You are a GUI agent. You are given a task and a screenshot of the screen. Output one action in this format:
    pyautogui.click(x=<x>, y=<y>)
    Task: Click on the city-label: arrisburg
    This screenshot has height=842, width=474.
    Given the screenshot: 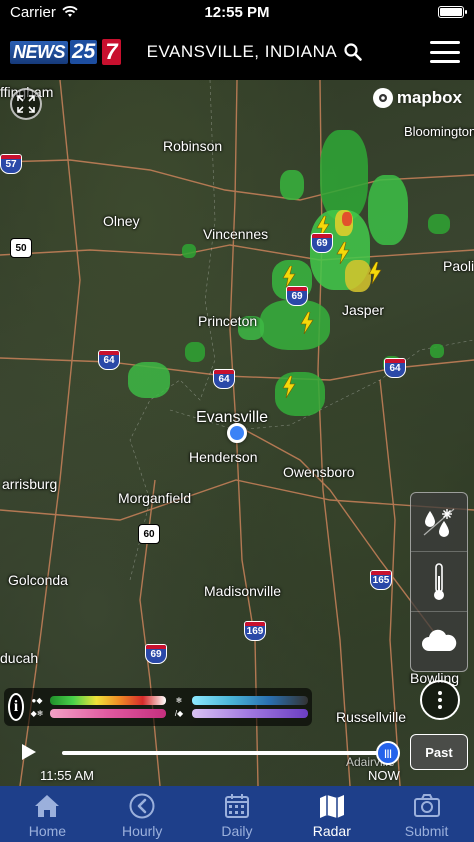 What is the action you would take?
    pyautogui.click(x=30, y=484)
    